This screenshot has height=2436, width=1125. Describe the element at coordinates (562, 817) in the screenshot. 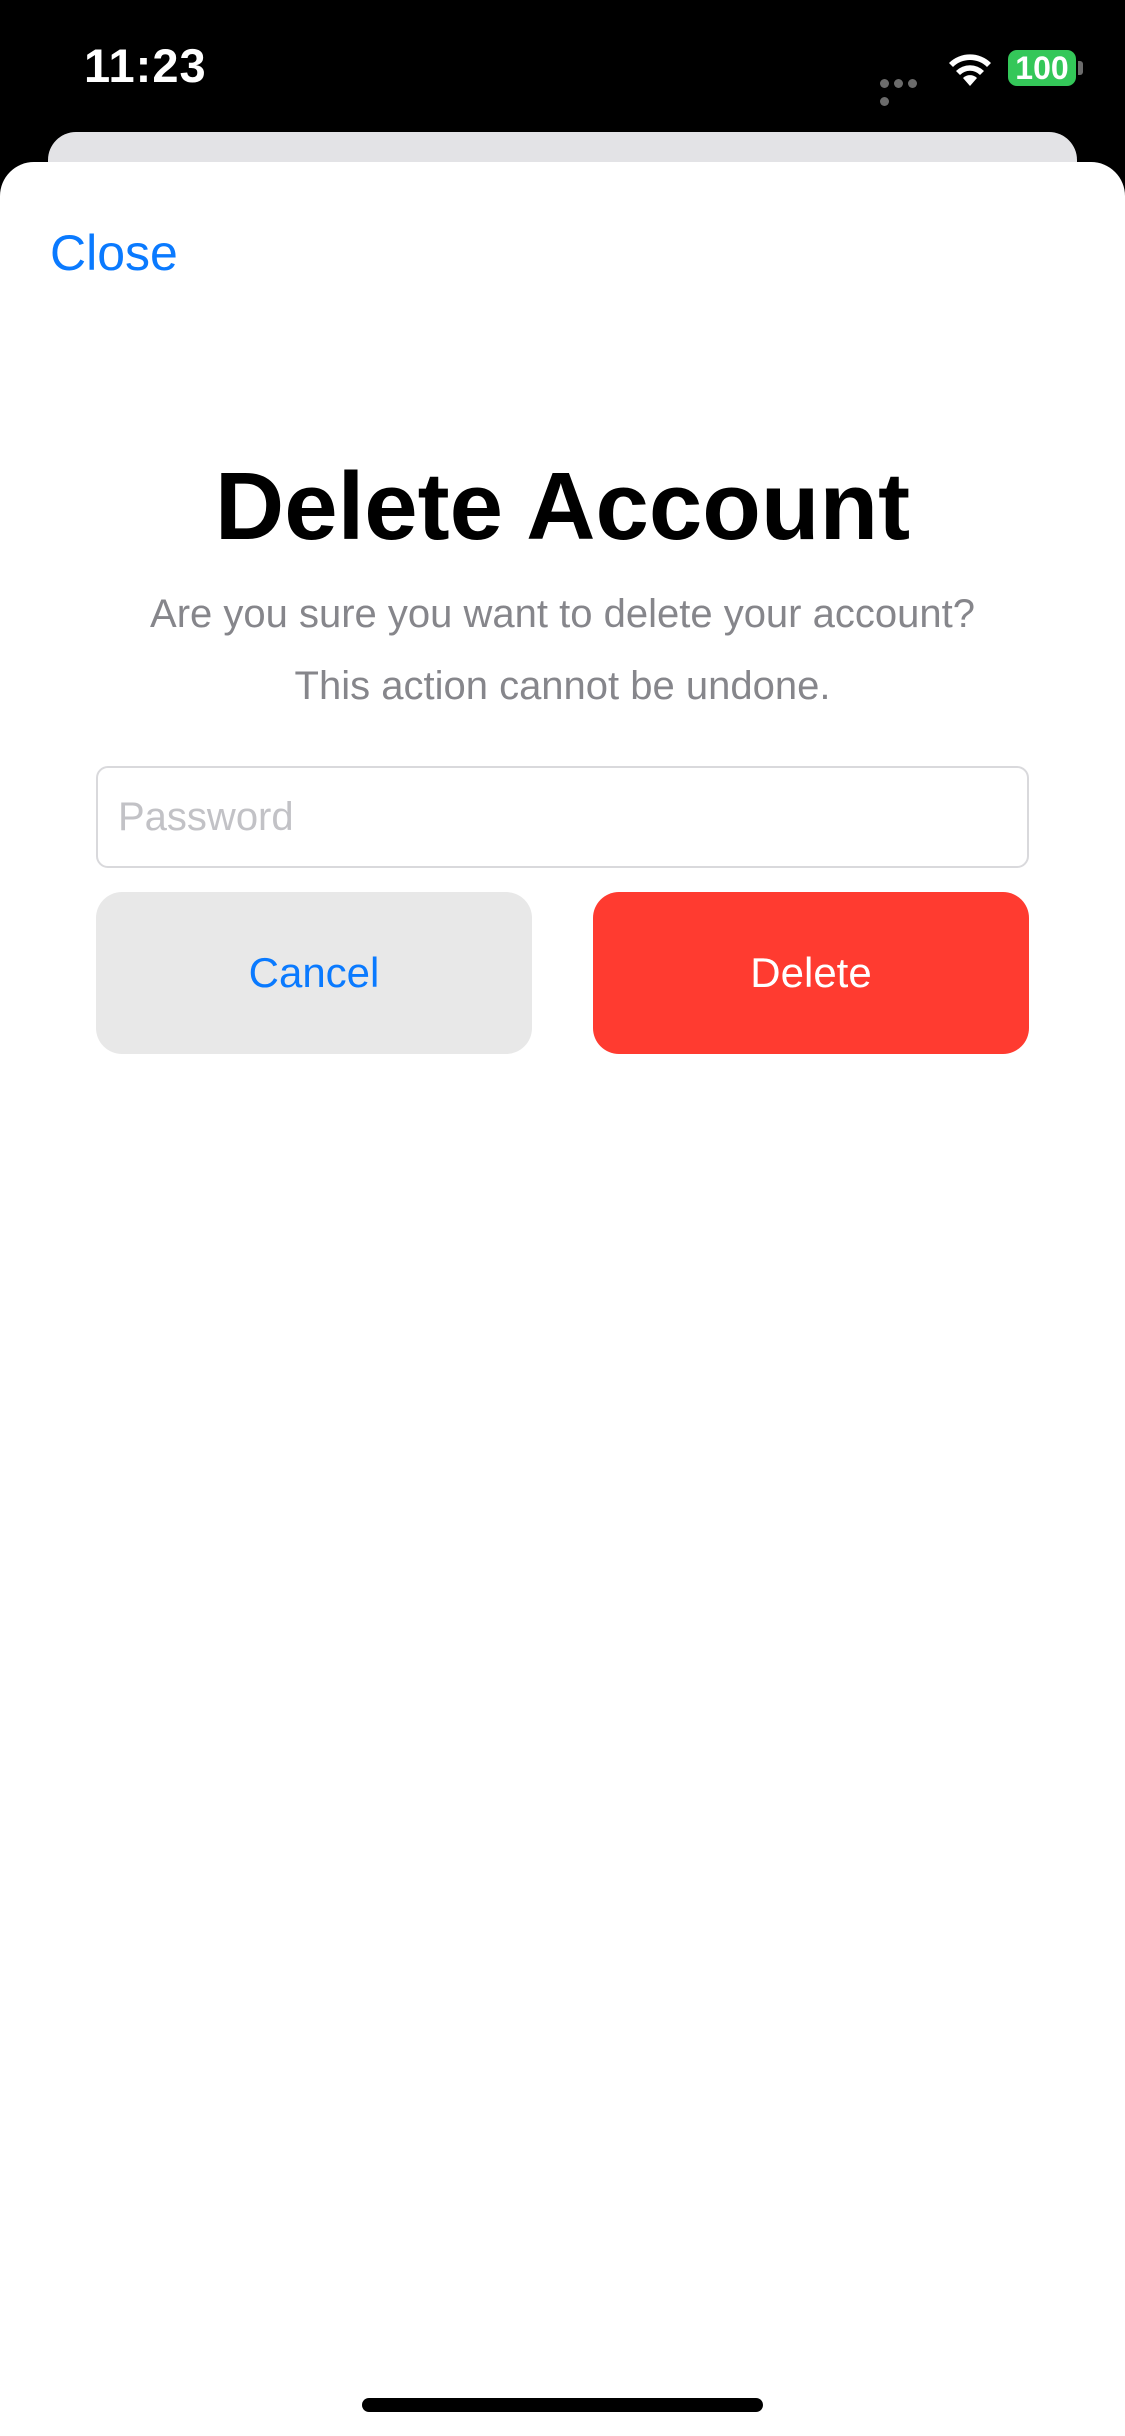

I see `password-field` at that location.